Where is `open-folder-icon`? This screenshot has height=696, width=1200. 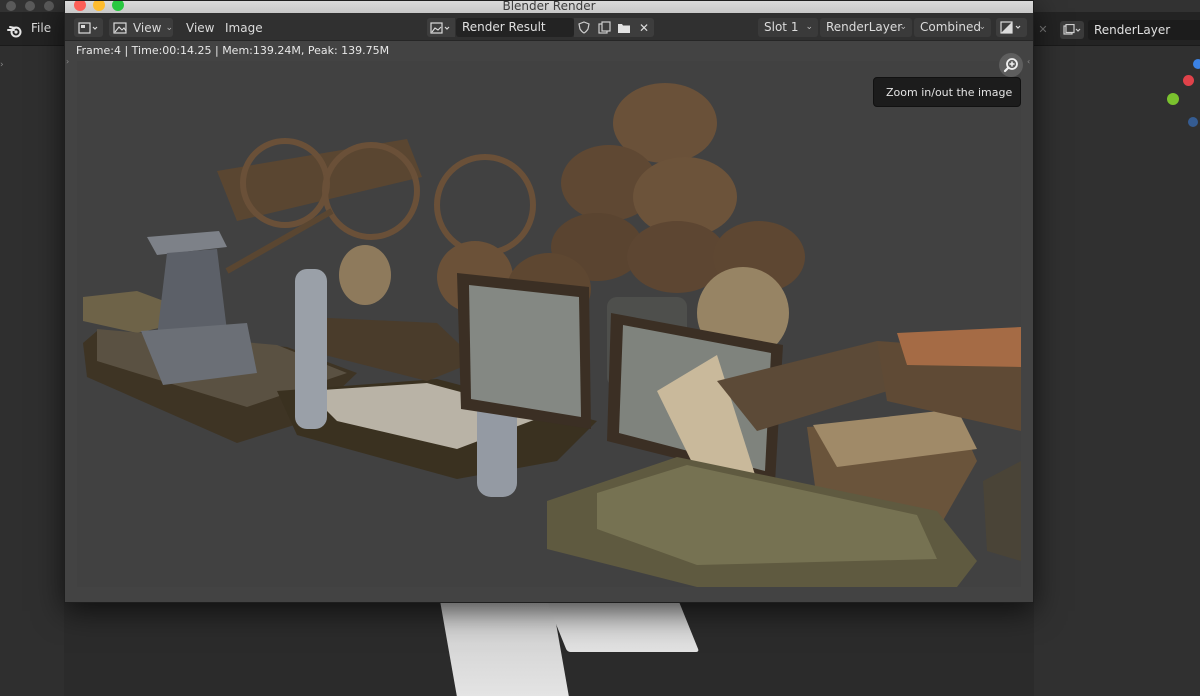 open-folder-icon is located at coordinates (624, 27).